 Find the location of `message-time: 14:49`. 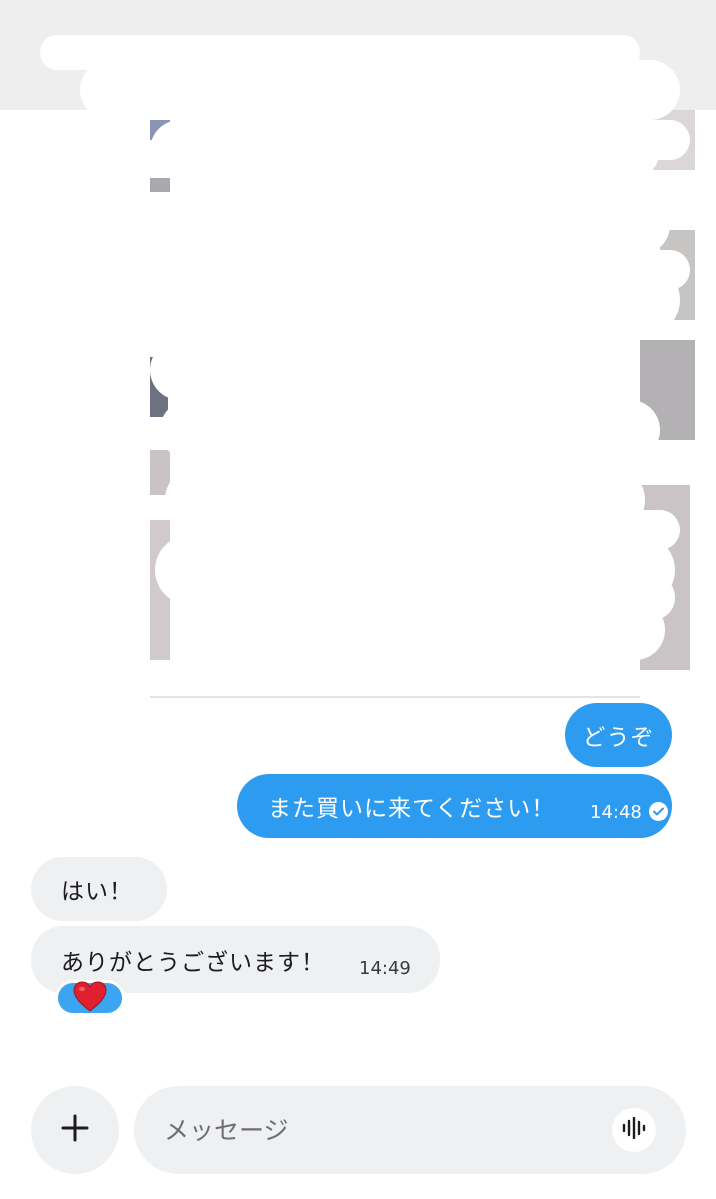

message-time: 14:49 is located at coordinates (385, 968).